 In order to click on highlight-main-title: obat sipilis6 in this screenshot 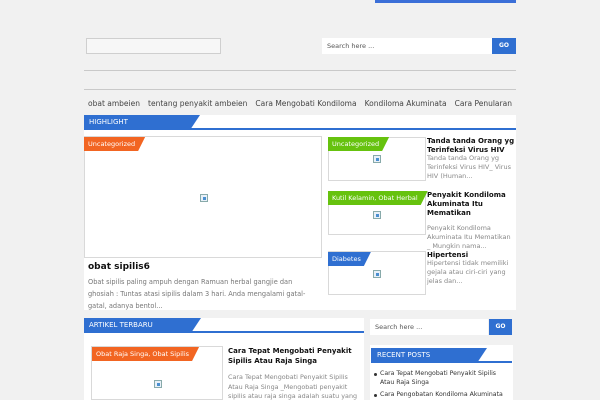, I will do `click(119, 267)`.